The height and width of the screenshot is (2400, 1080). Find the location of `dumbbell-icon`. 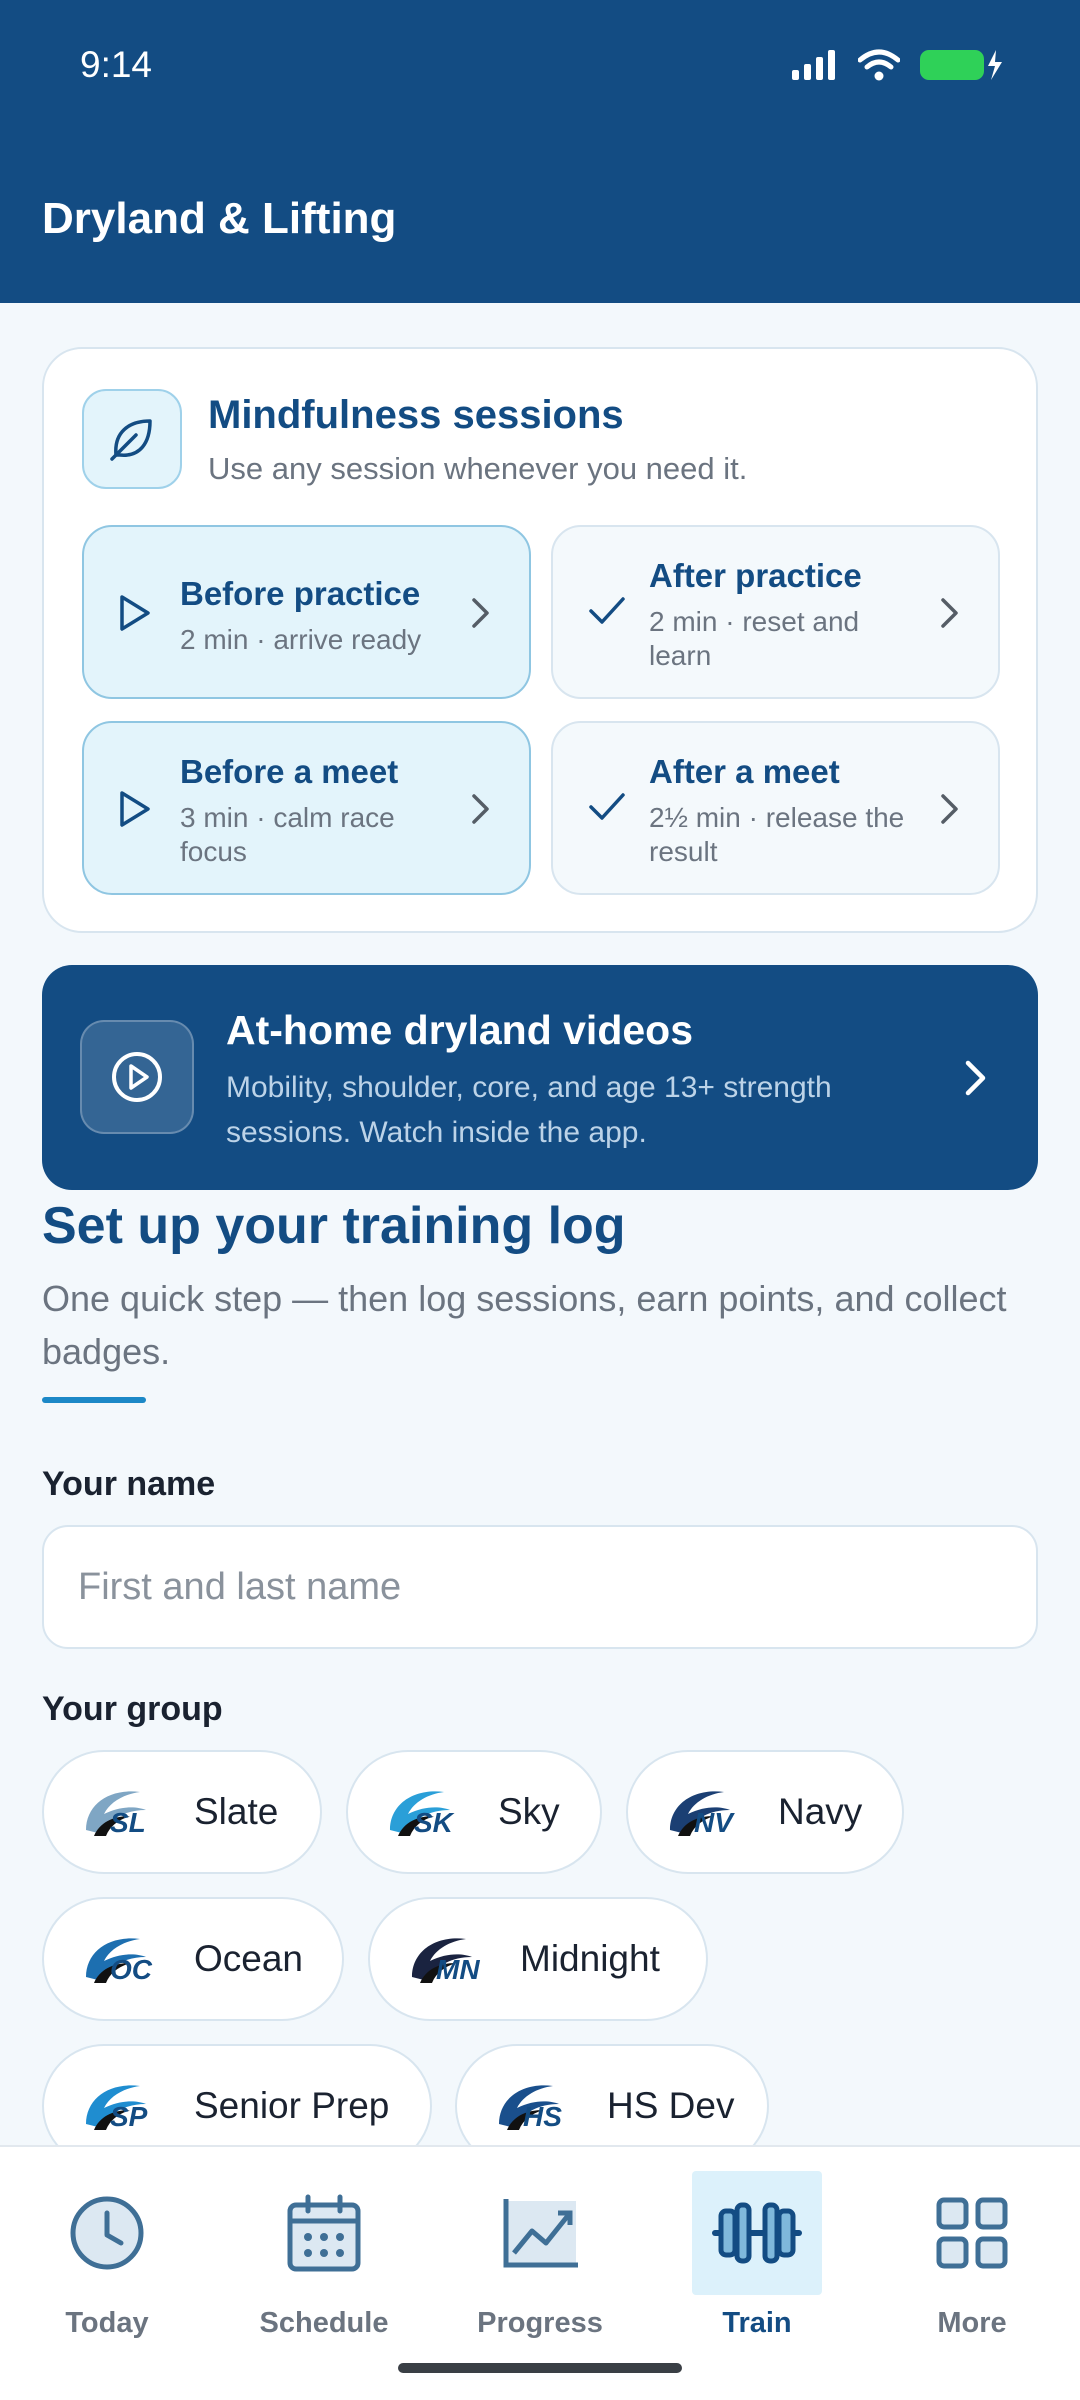

dumbbell-icon is located at coordinates (757, 2233).